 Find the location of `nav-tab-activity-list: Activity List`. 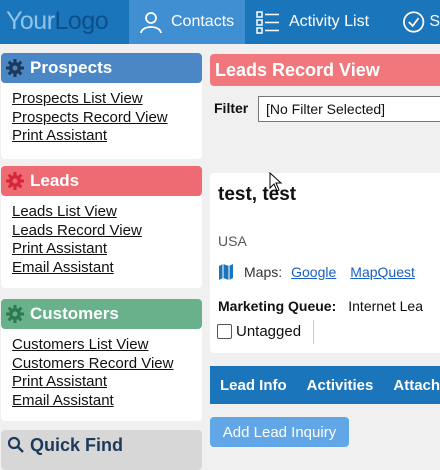

nav-tab-activity-list: Activity List is located at coordinates (316, 22).